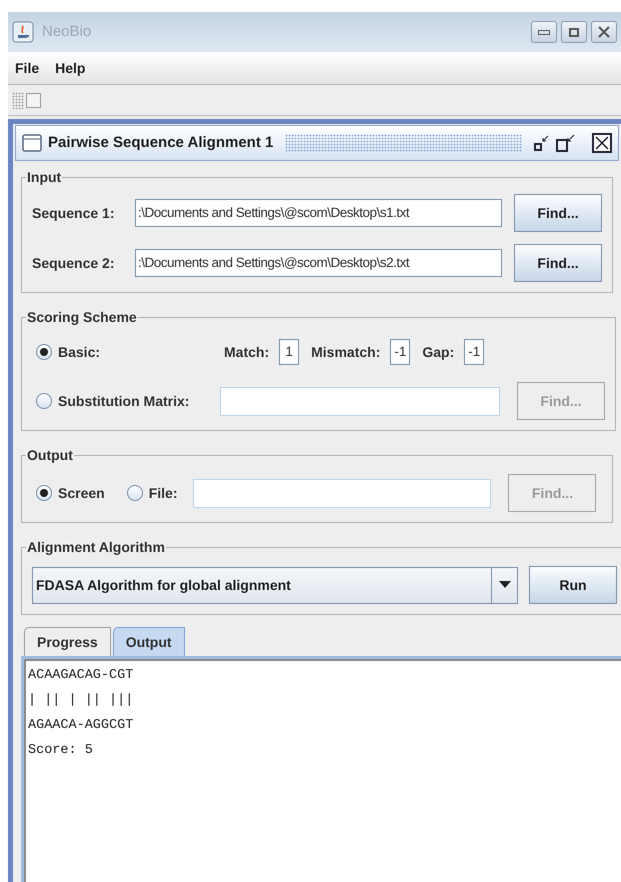  Describe the element at coordinates (275, 585) in the screenshot. I see `algorithm-dropdown: FDASA Algorithm for global alignment` at that location.